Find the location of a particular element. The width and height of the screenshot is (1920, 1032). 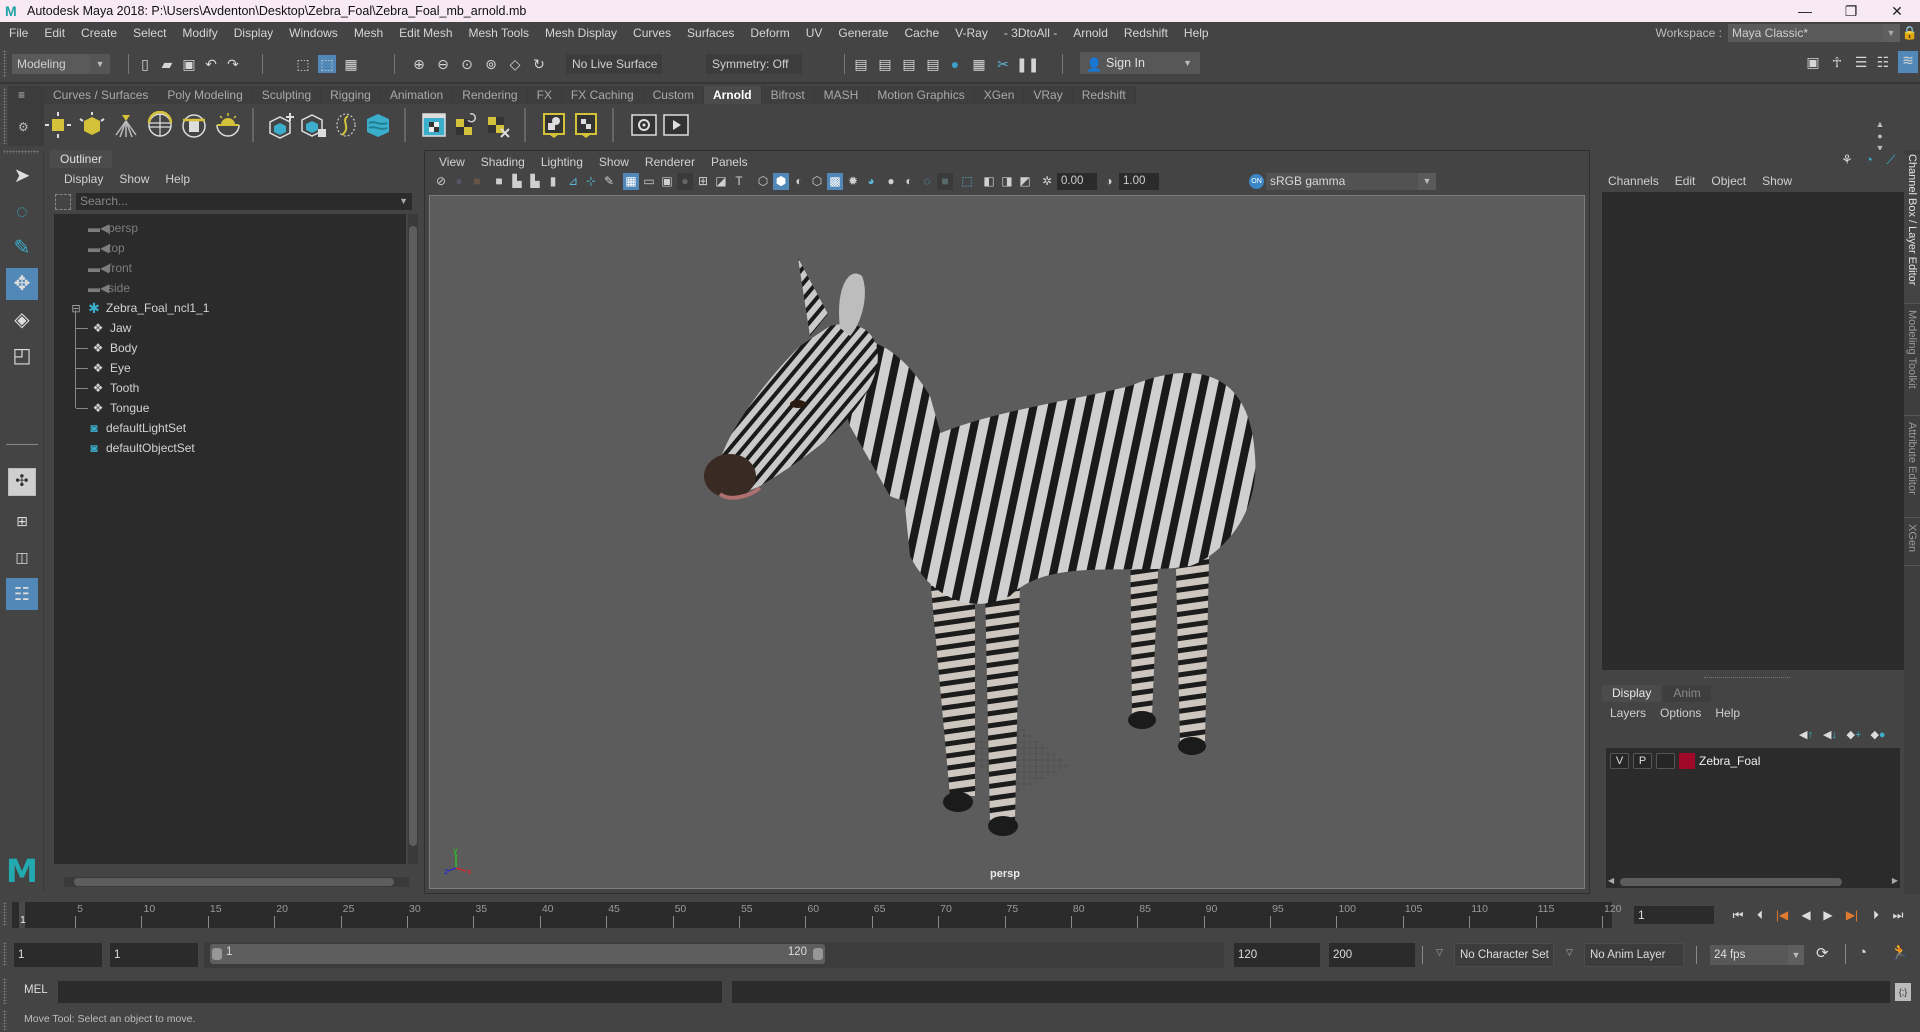

shelf-menu-icon: ≡ is located at coordinates (21, 95).